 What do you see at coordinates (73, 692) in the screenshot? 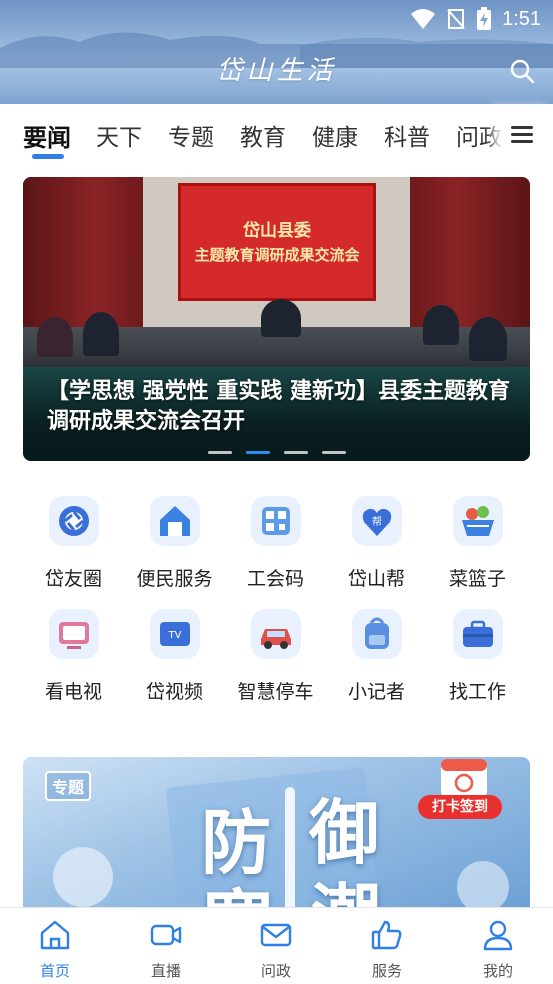
I see `service-label: 看电视` at bounding box center [73, 692].